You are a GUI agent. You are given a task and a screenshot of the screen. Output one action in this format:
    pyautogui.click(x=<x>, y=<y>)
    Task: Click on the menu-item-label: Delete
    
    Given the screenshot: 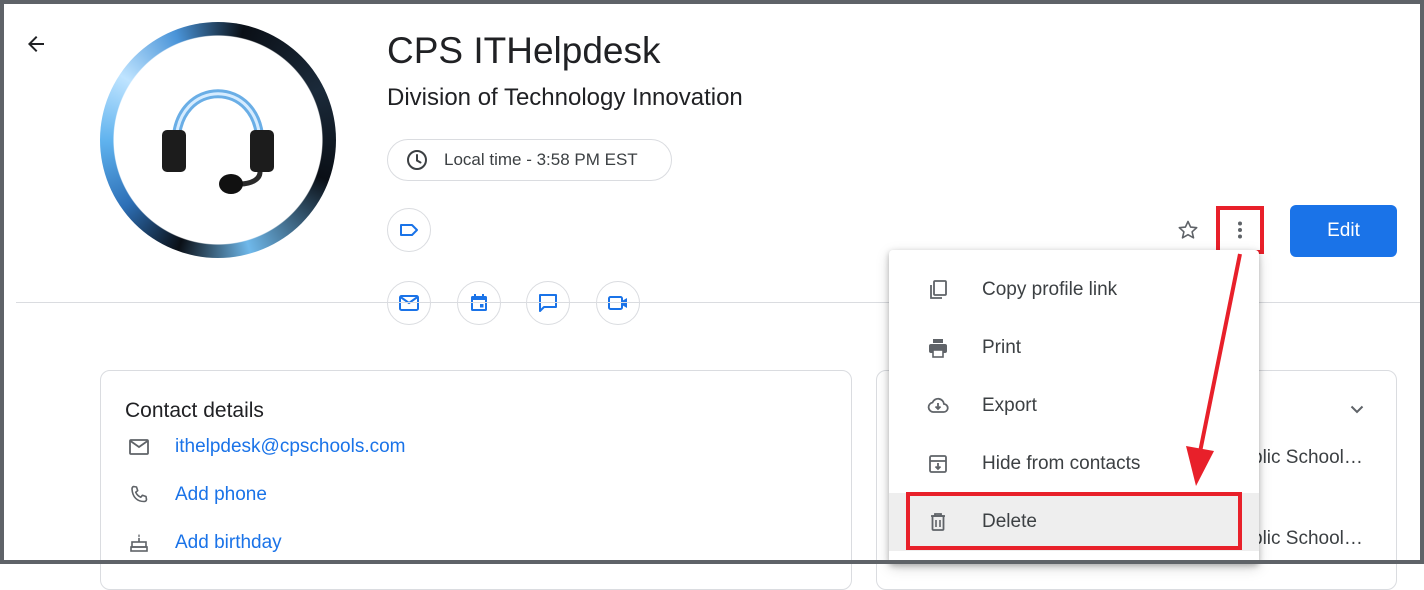 What is the action you would take?
    pyautogui.click(x=1009, y=521)
    